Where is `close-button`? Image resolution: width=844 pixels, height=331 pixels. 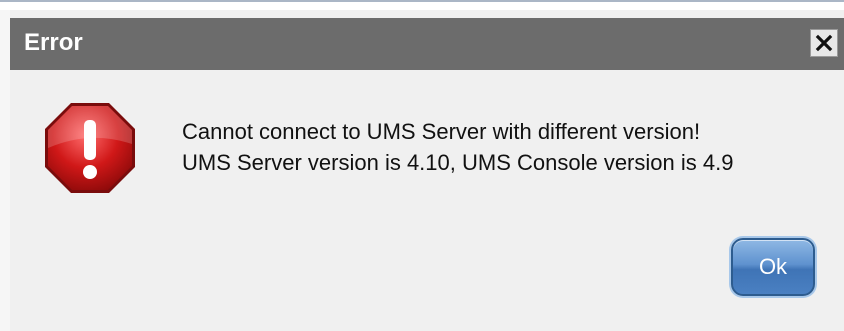 close-button is located at coordinates (824, 43).